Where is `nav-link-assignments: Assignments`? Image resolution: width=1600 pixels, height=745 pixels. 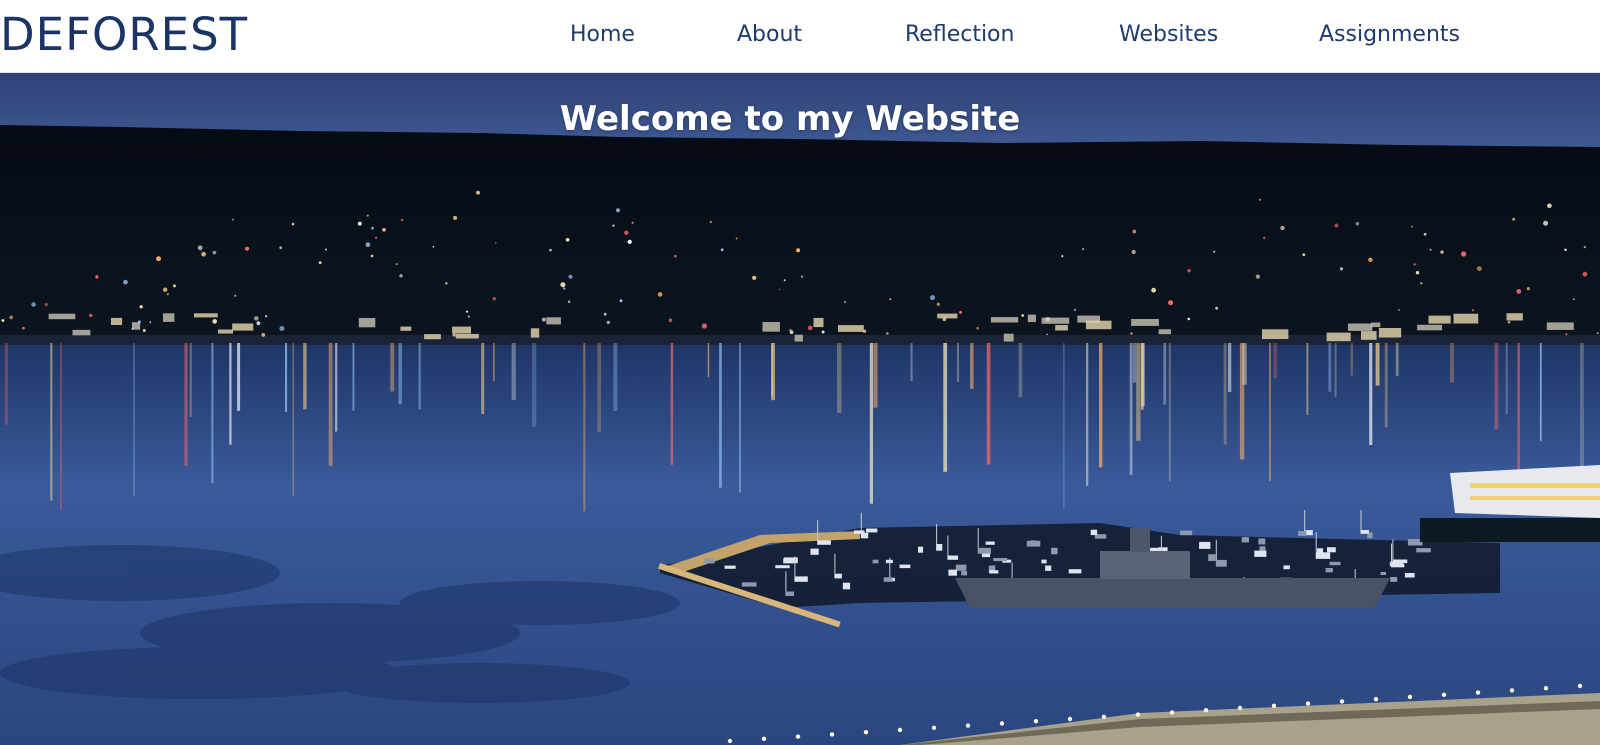
nav-link-assignments: Assignments is located at coordinates (1389, 35).